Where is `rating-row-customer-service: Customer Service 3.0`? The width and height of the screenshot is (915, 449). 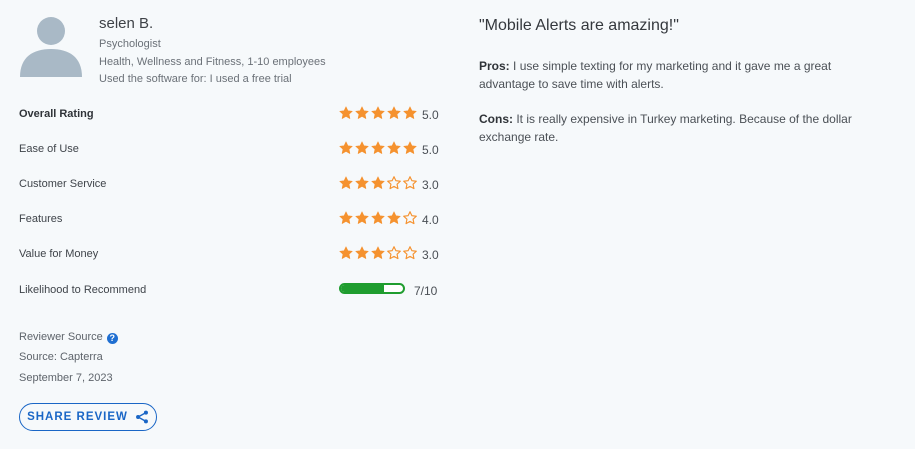
rating-row-customer-service: Customer Service 3.0 is located at coordinates (229, 185).